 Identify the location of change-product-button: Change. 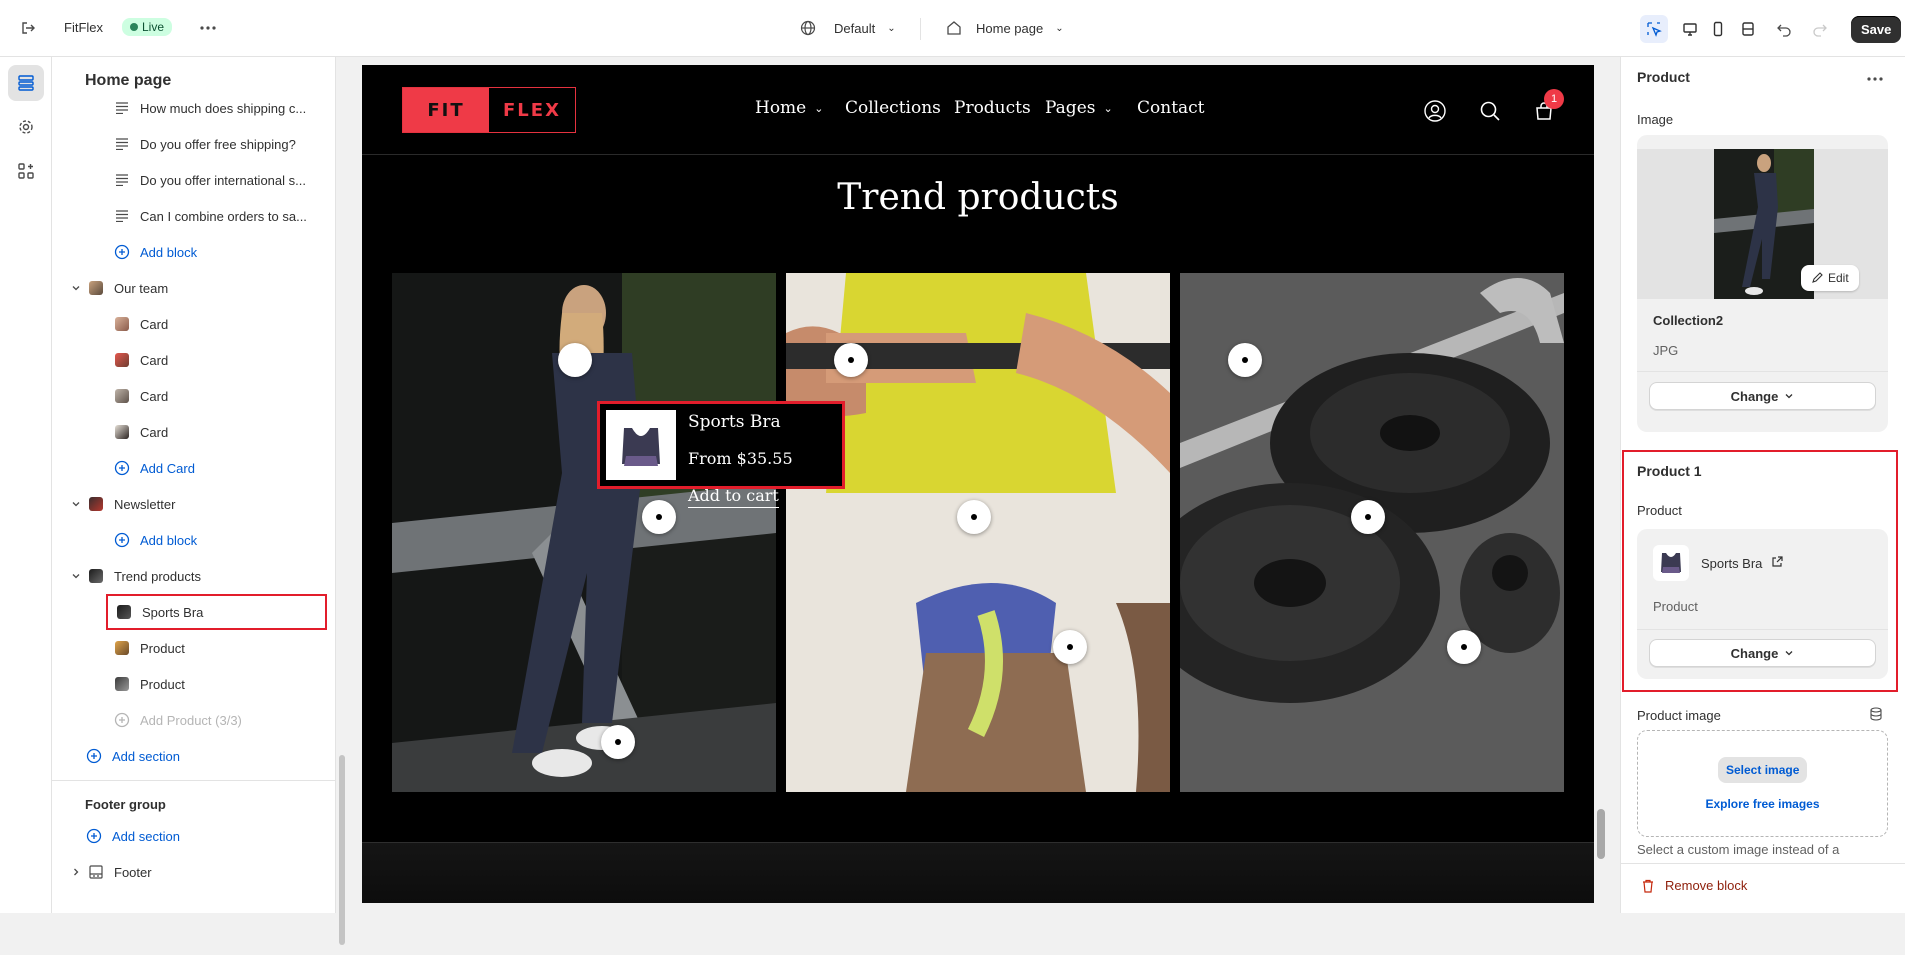
(1762, 653).